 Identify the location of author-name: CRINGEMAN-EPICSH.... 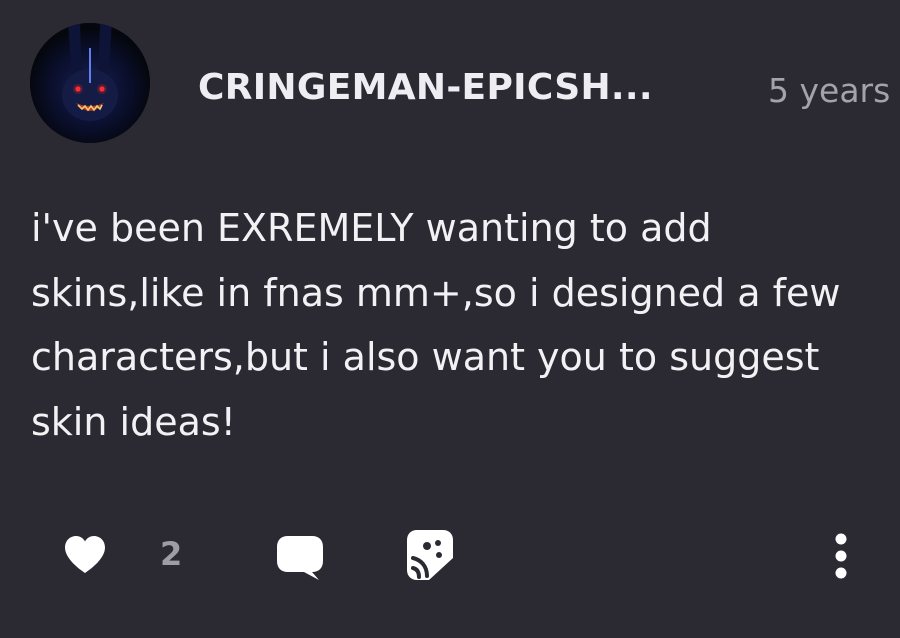
(425, 88).